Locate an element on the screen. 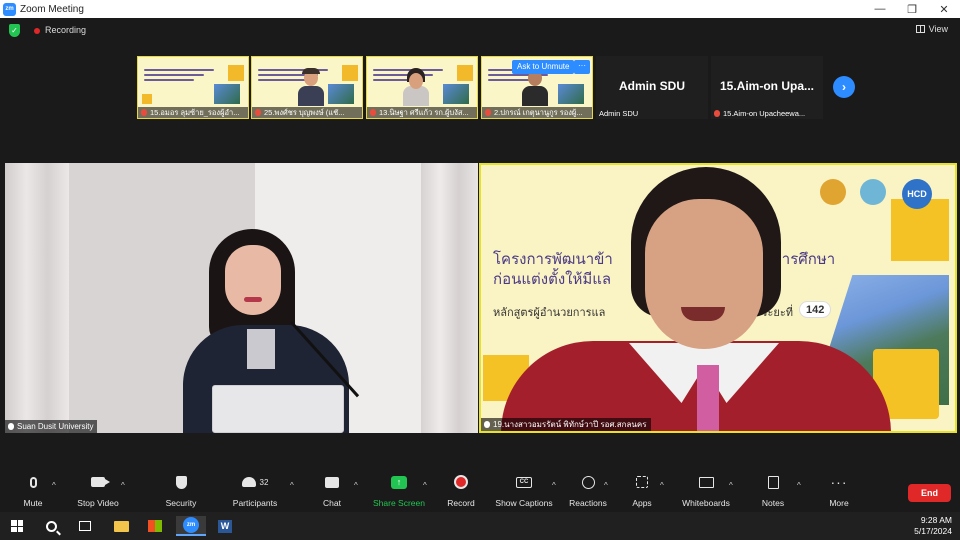 The width and height of the screenshot is (960, 540). search-button is located at coordinates (51, 526).